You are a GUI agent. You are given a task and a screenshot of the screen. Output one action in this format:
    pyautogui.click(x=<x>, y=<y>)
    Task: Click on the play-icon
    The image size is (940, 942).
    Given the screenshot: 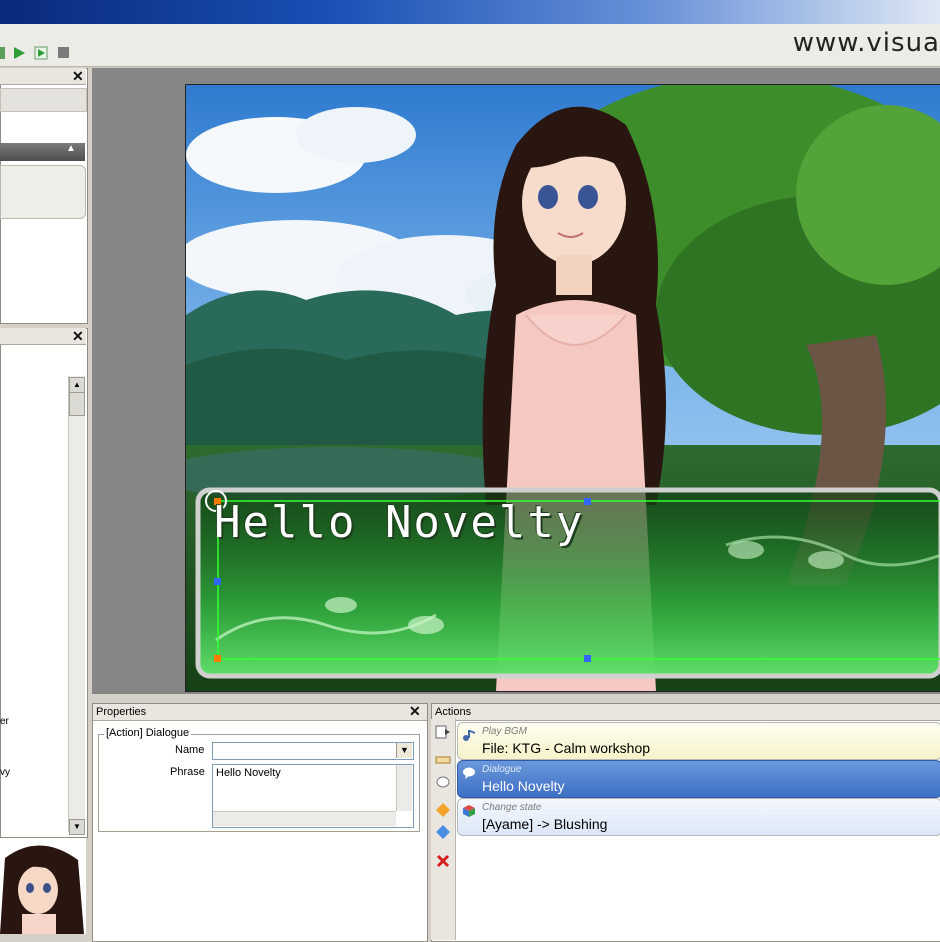 What is the action you would take?
    pyautogui.click(x=19, y=53)
    